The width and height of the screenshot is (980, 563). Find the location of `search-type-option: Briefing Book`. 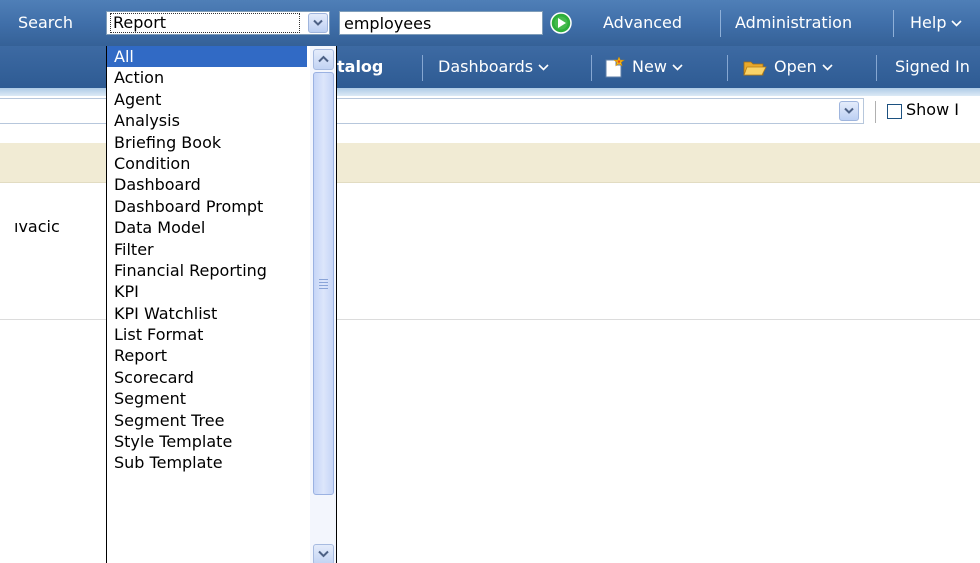

search-type-option: Briefing Book is located at coordinates (207, 142).